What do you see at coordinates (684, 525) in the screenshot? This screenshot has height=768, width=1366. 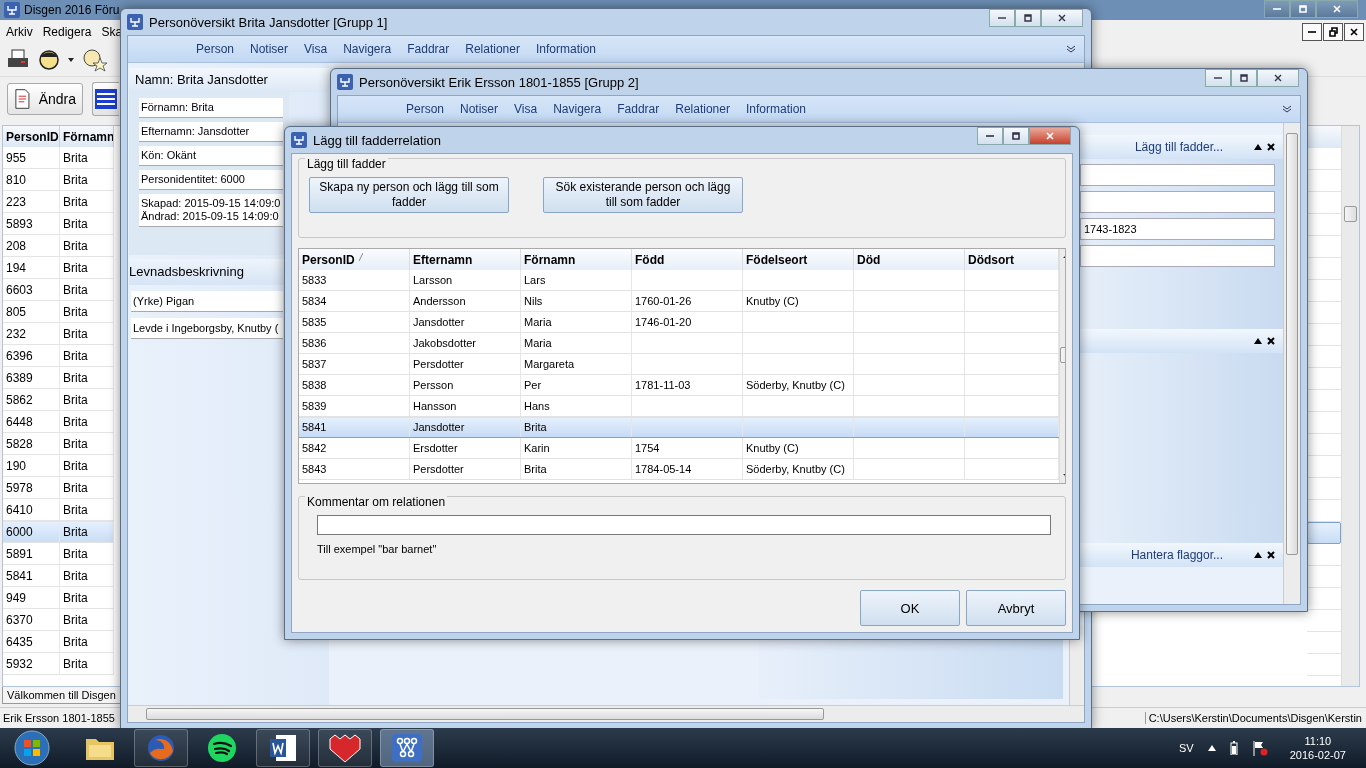 I see `comment-field` at bounding box center [684, 525].